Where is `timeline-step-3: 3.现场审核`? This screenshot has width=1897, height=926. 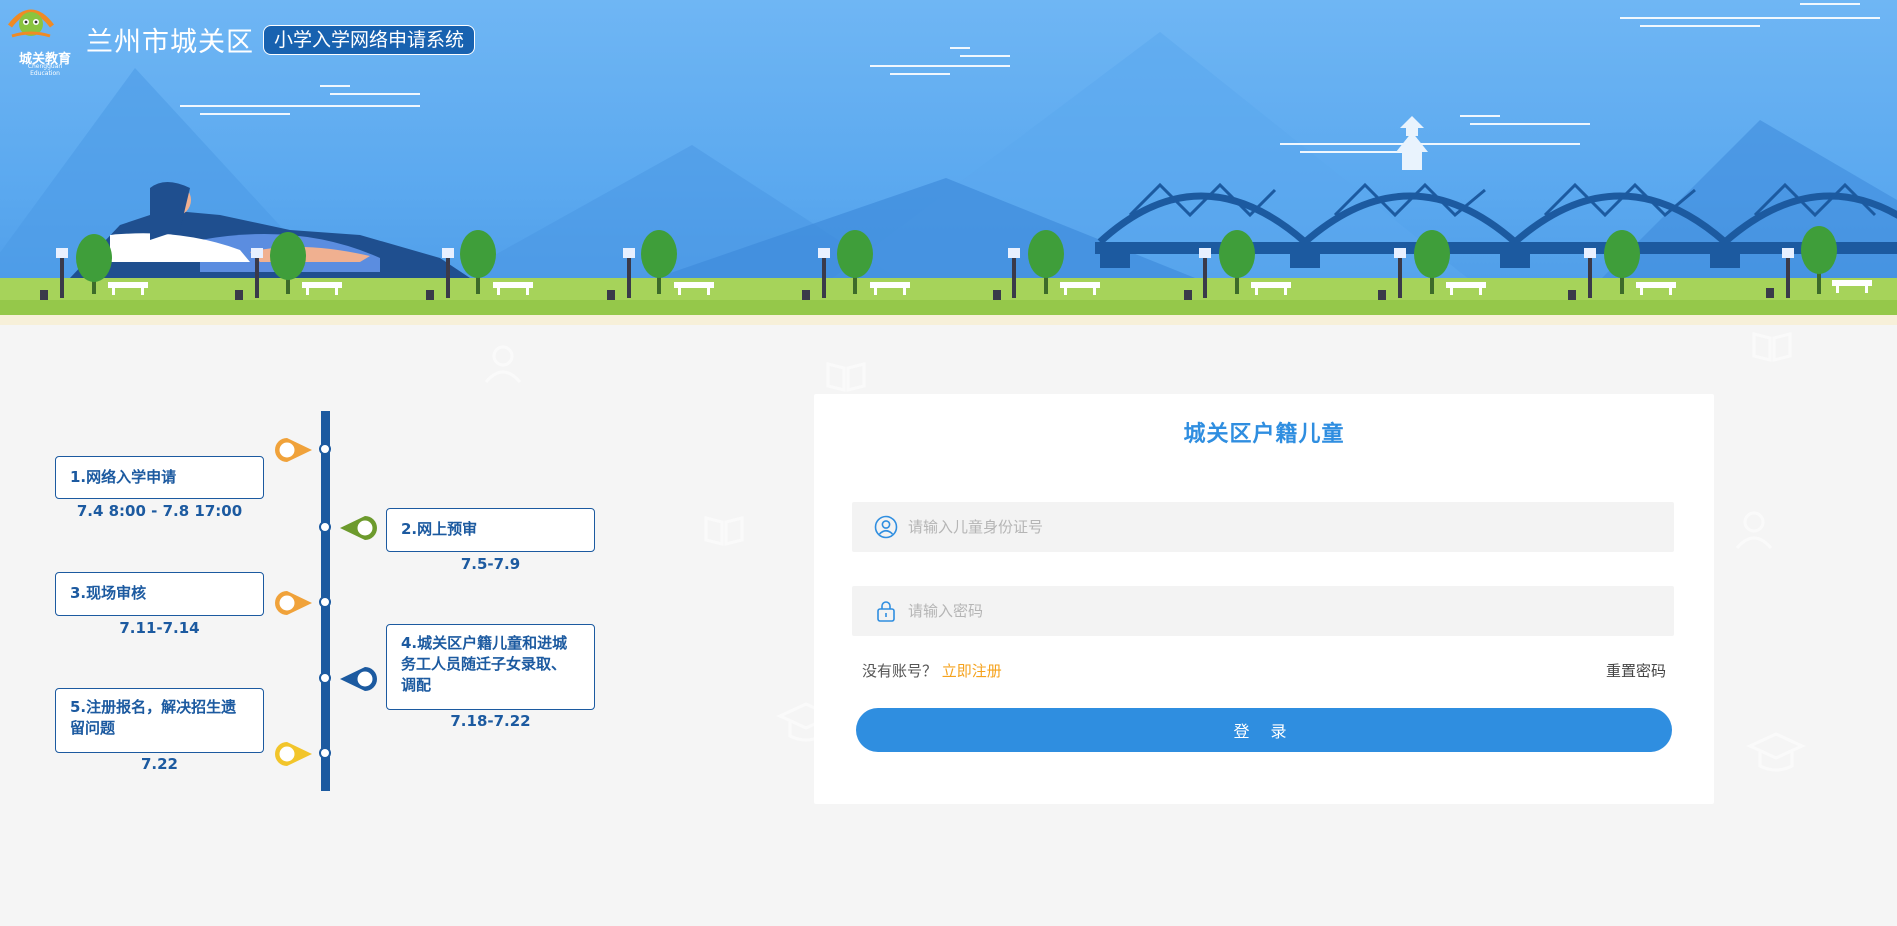
timeline-step-3: 3.现场审核 is located at coordinates (159, 594).